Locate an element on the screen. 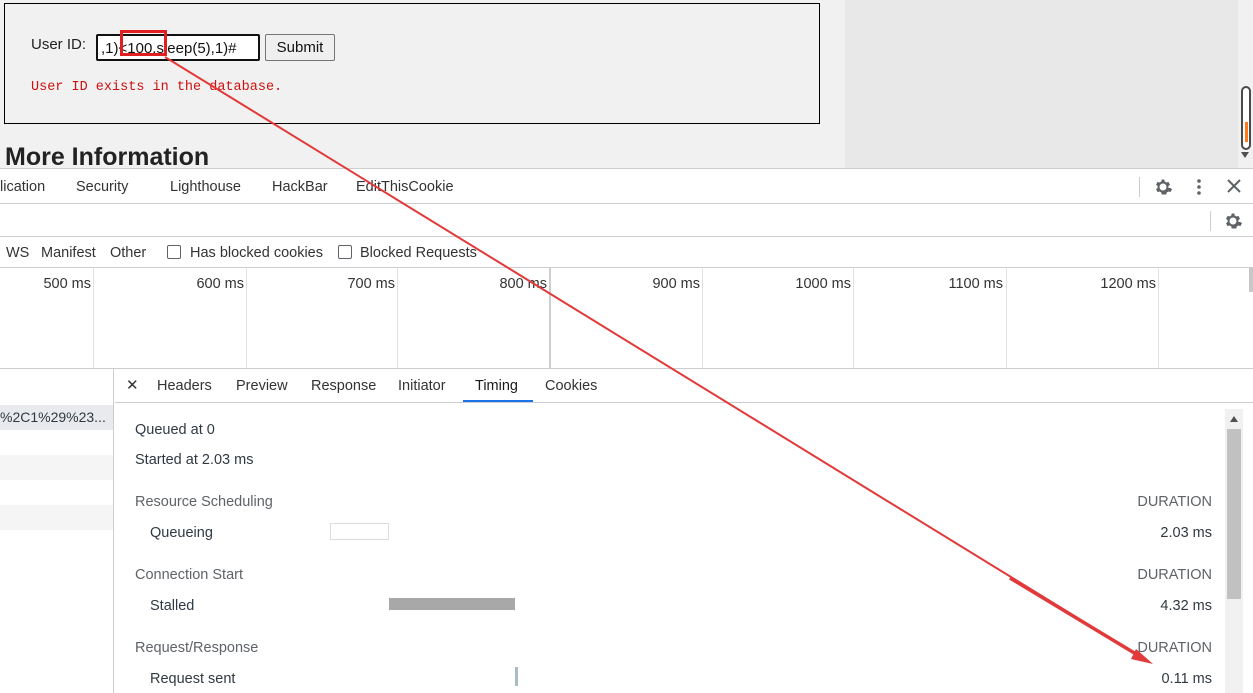 This screenshot has height=693, width=1253. tab-response: Response is located at coordinates (343, 386).